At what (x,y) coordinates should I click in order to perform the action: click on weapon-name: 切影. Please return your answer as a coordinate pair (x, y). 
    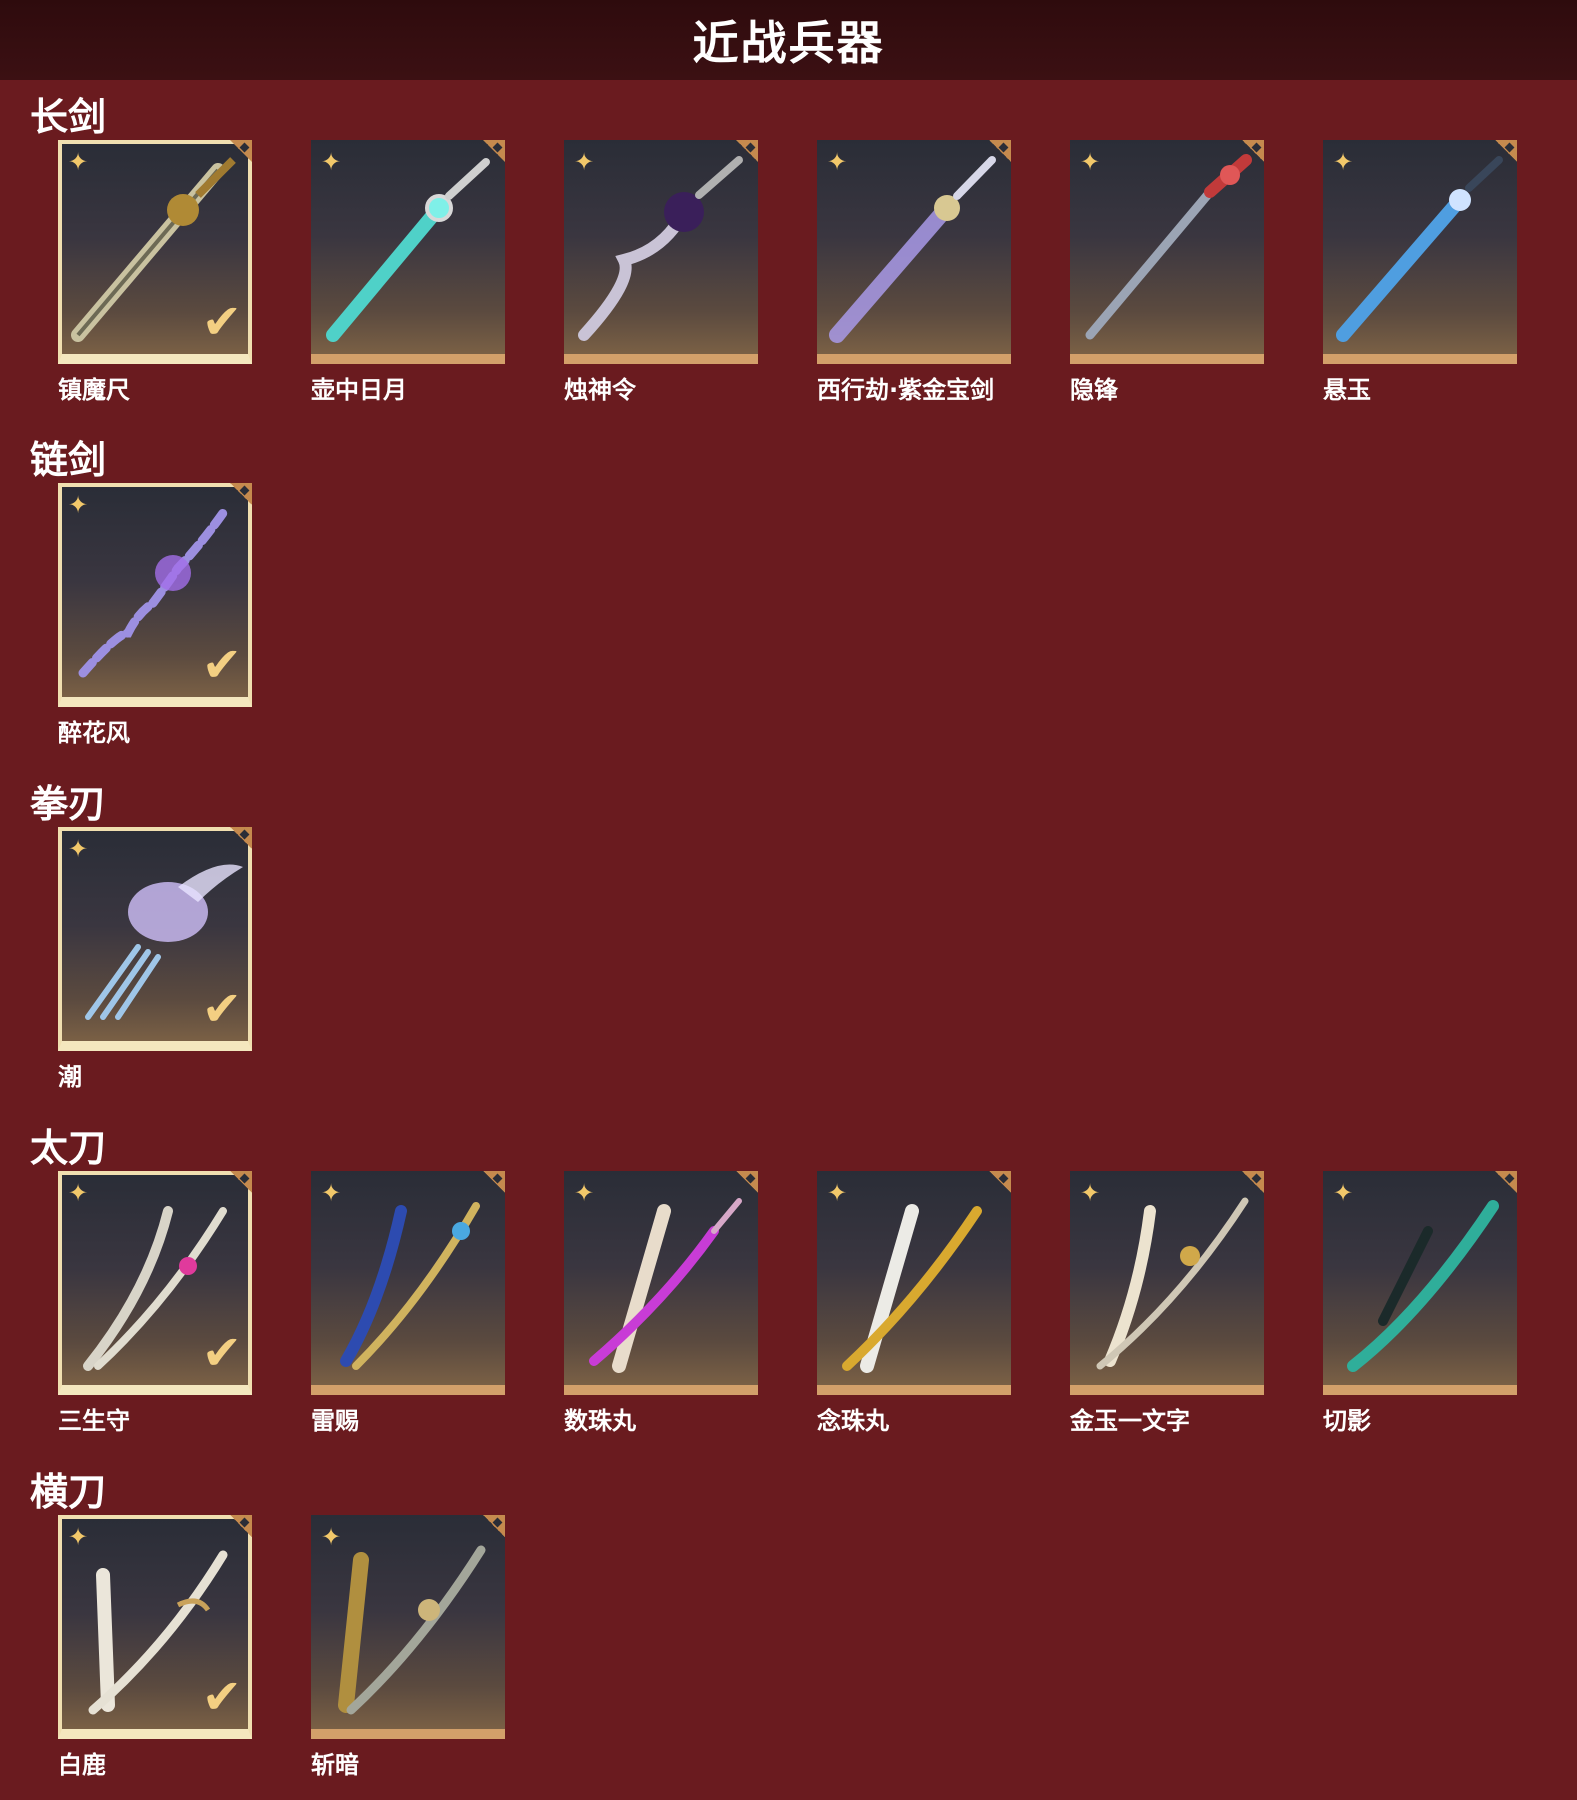
    Looking at the image, I should click on (1347, 1421).